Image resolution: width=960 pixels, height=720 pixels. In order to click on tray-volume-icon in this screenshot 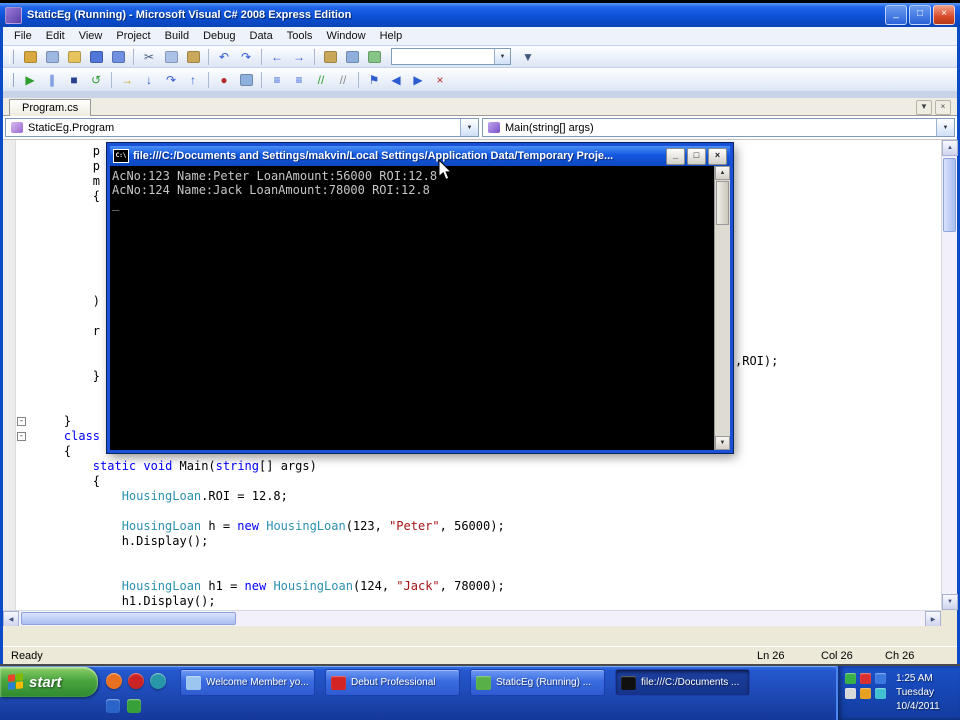, I will do `click(850, 693)`.